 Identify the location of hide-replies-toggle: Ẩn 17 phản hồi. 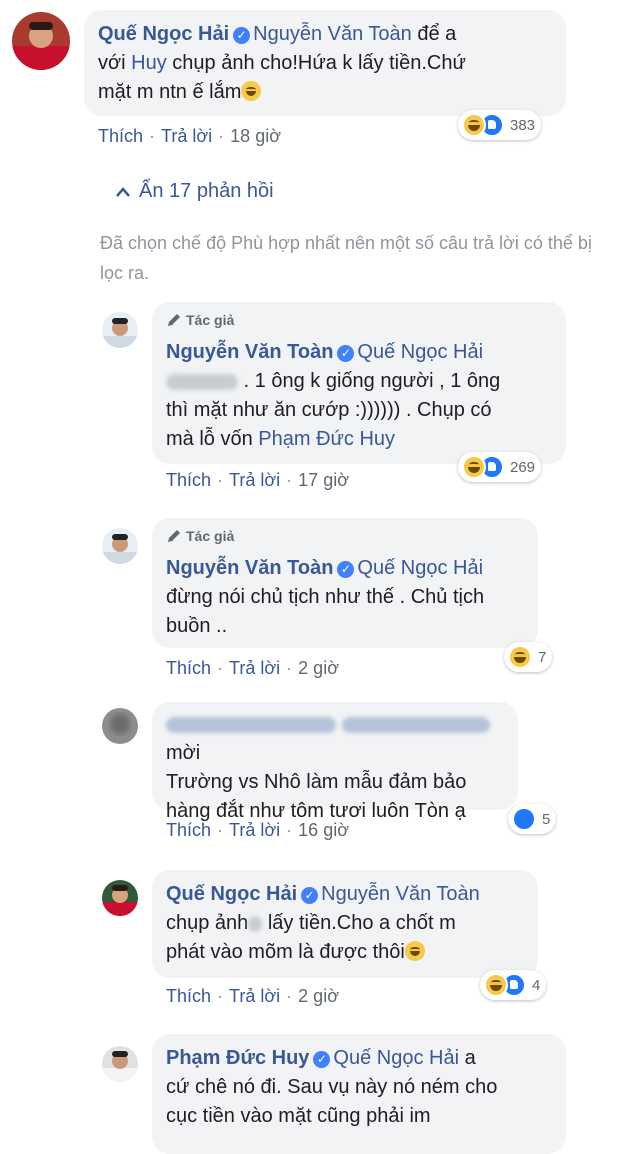
(194, 191).